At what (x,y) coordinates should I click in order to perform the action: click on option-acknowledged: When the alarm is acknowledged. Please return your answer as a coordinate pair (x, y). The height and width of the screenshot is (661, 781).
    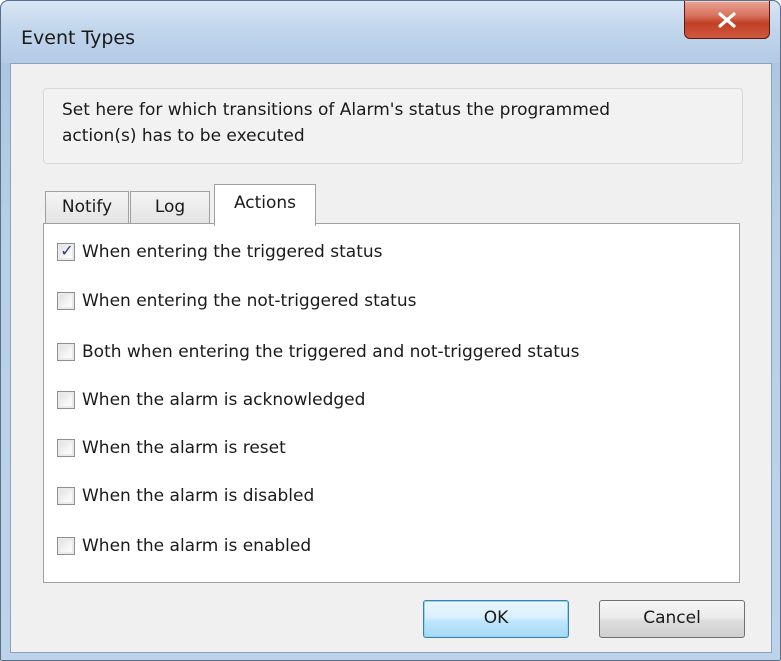
    Looking at the image, I should click on (211, 400).